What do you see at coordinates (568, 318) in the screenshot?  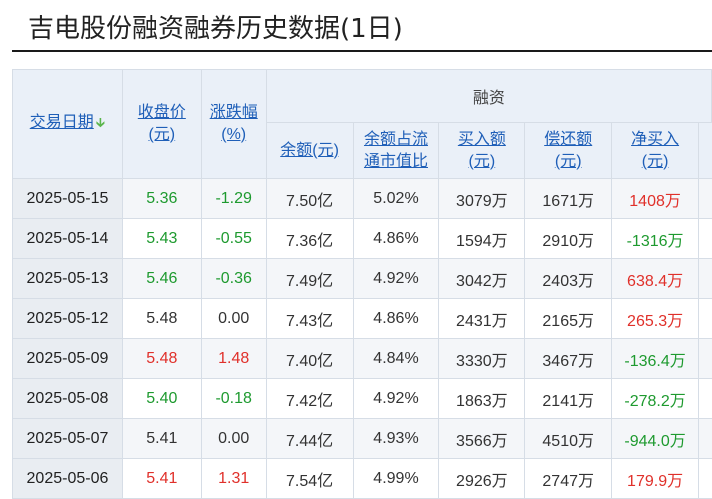 I see `cell-repay: 2165万` at bounding box center [568, 318].